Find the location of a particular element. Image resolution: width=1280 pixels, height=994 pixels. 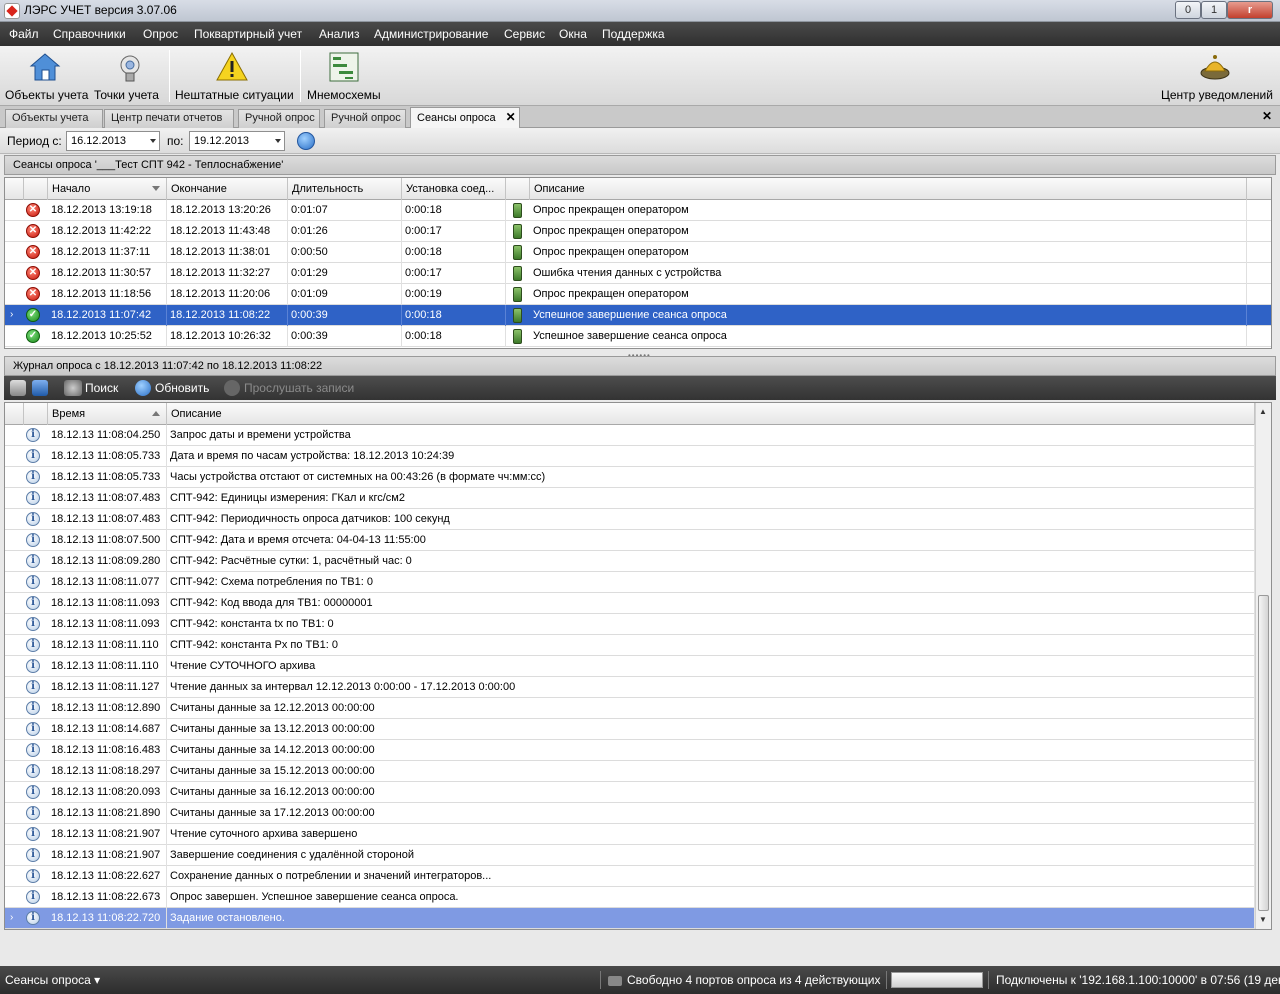

session-end: 18.12.2013 11:32:27 is located at coordinates (227, 273).